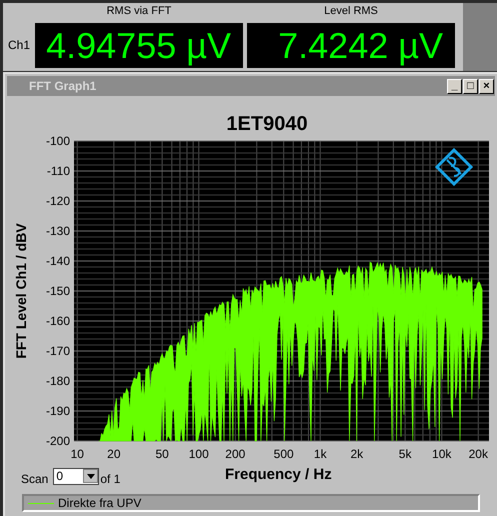 This screenshot has width=497, height=516. I want to click on y-tick-label: -200, so click(58, 441).